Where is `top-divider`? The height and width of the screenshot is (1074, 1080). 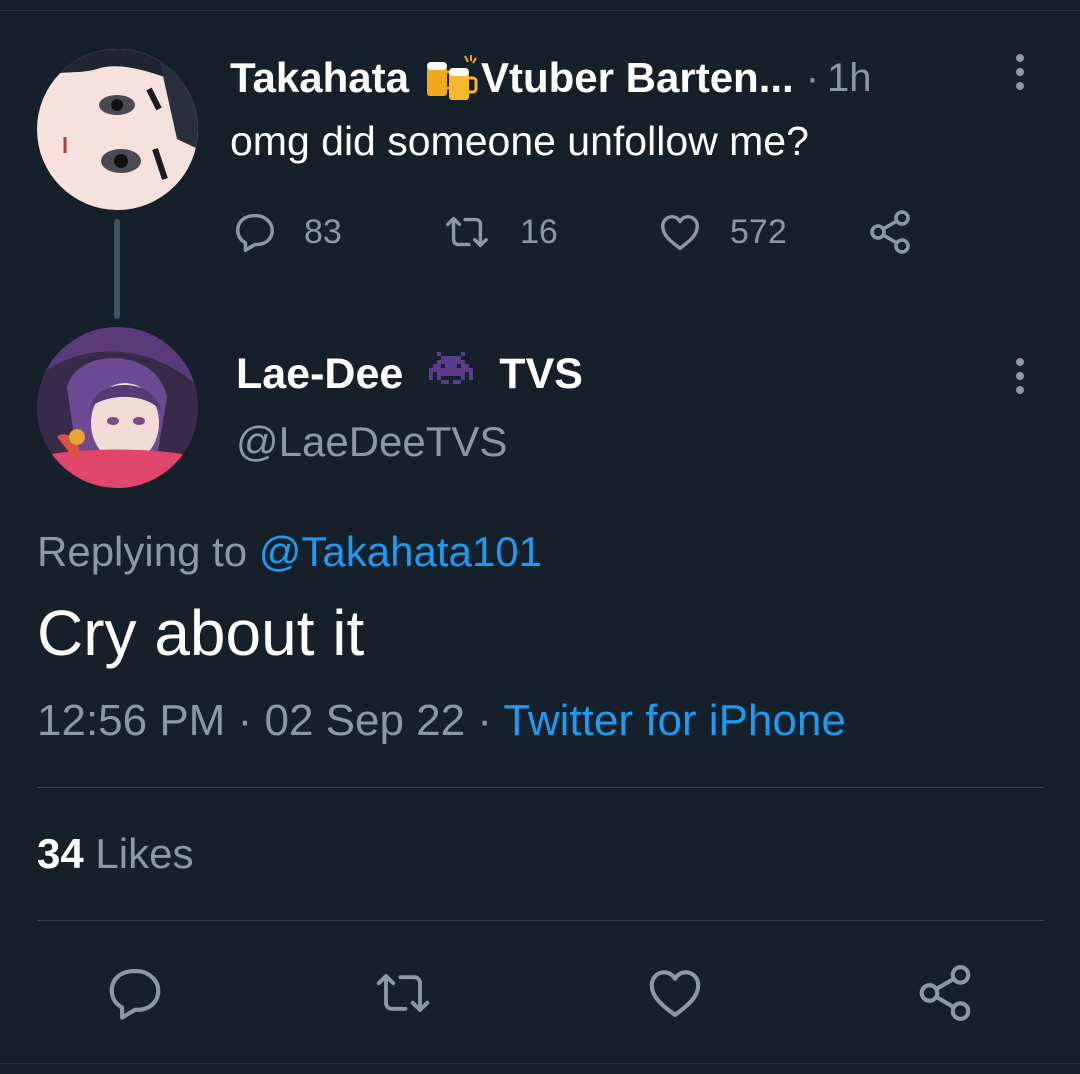
top-divider is located at coordinates (540, 10).